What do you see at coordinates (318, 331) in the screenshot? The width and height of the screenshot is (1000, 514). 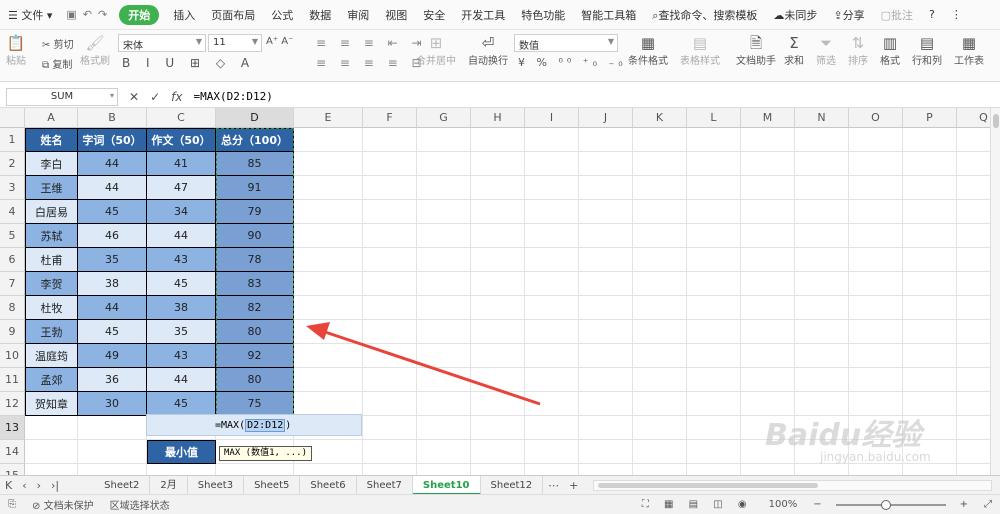 I see `arrow-head` at bounding box center [318, 331].